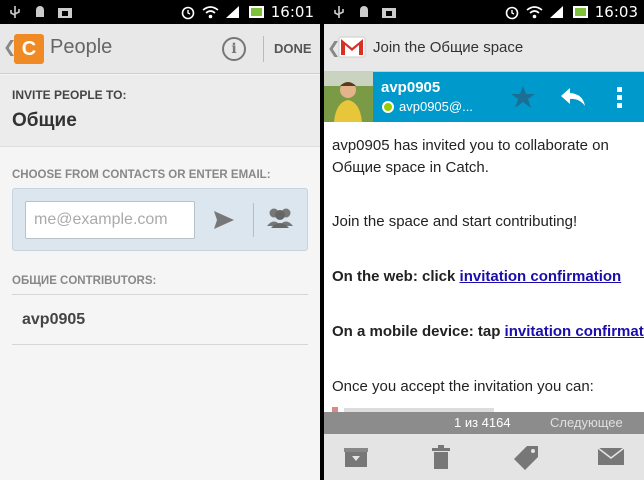 This screenshot has height=480, width=644. Describe the element at coordinates (410, 167) in the screenshot. I see `message-body-line: Общие space in Catch.` at that location.